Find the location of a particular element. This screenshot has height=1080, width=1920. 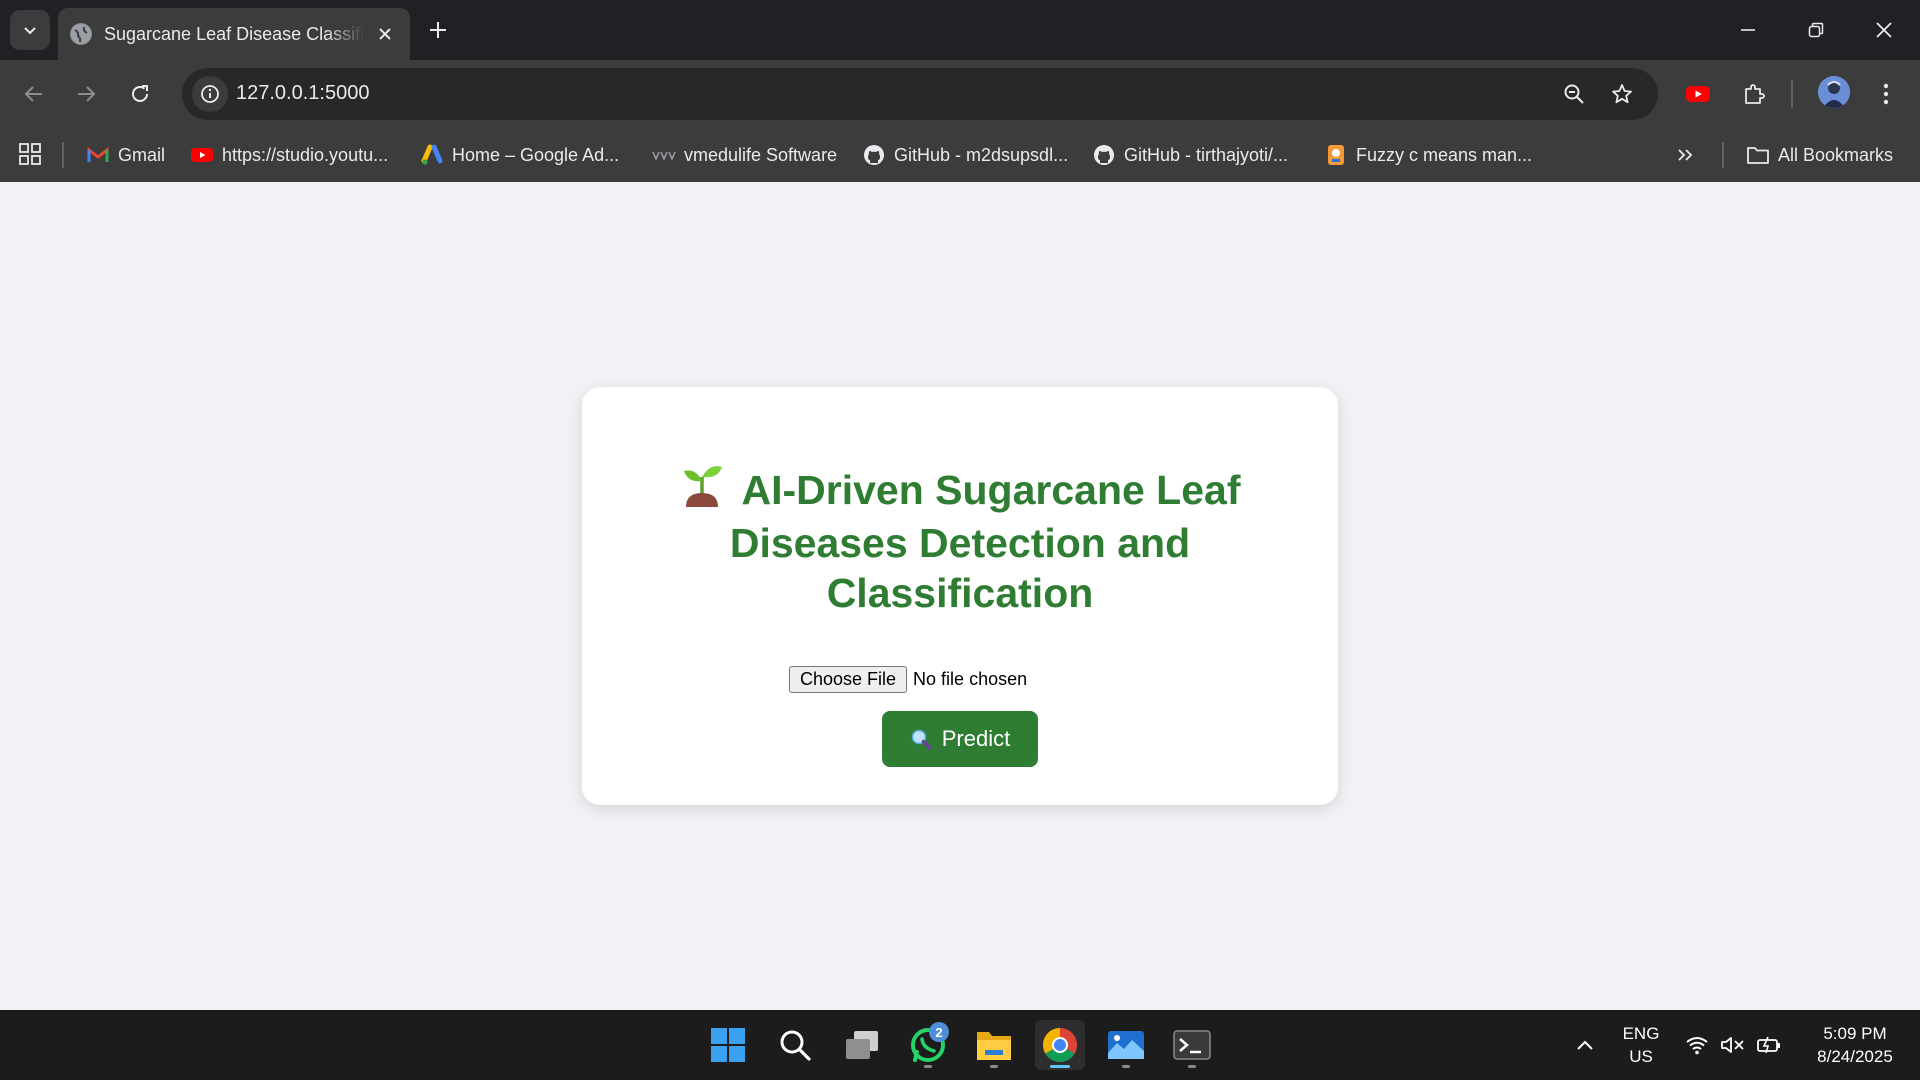

bookmark-gmail: Gmail is located at coordinates (125, 155).